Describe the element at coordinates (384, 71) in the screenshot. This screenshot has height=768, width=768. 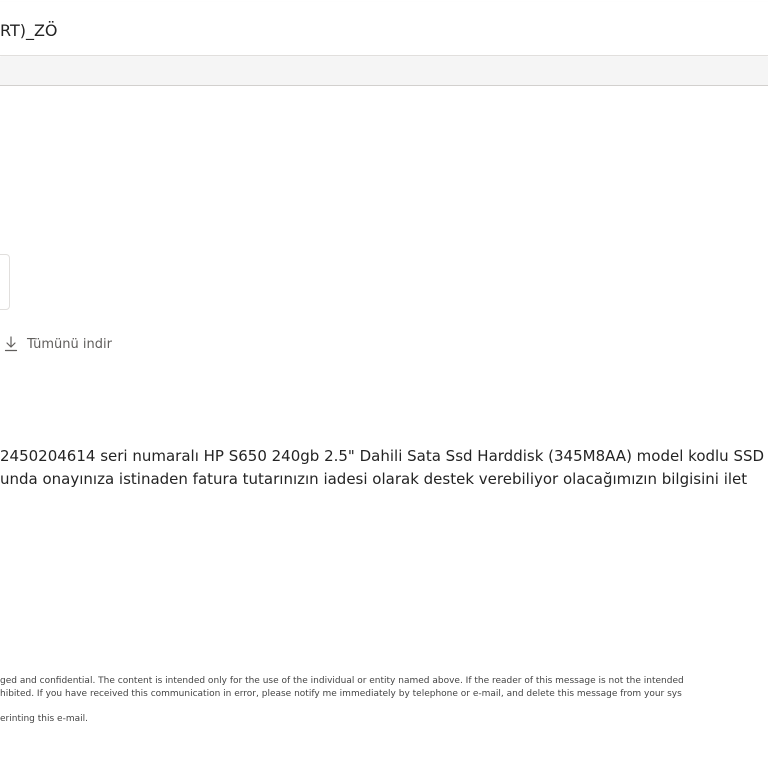
I see `reading-pane-toolbar` at that location.